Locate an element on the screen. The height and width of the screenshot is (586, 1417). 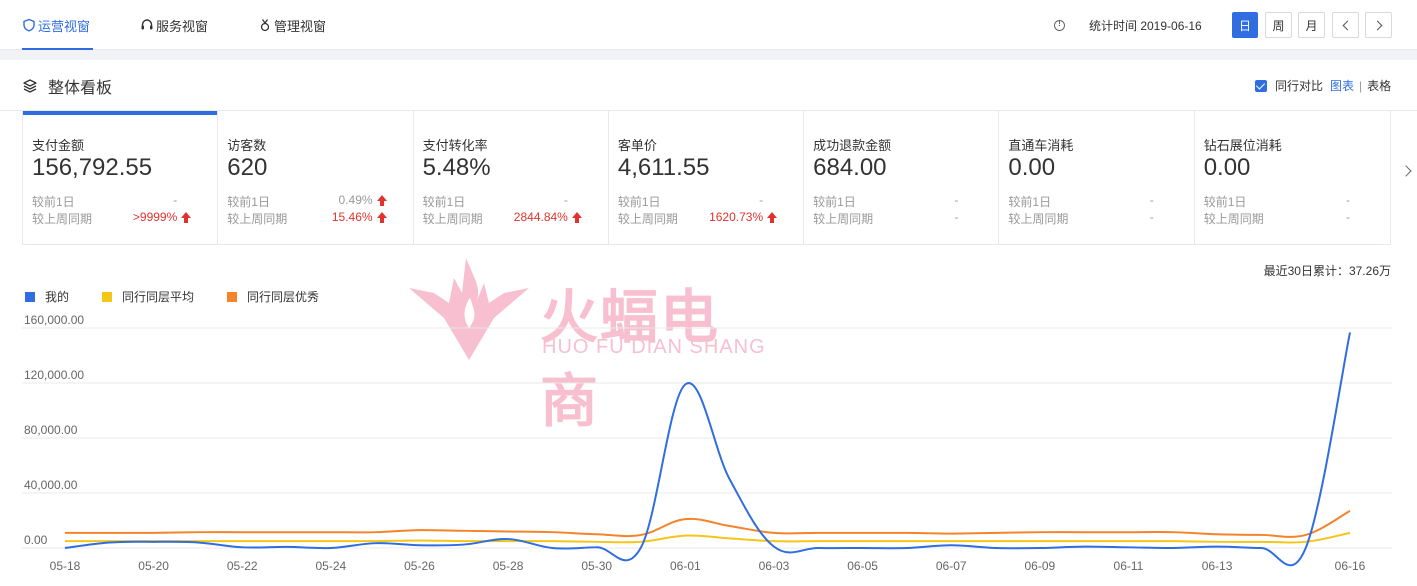
arrow-up-icon is located at coordinates (576, 218).